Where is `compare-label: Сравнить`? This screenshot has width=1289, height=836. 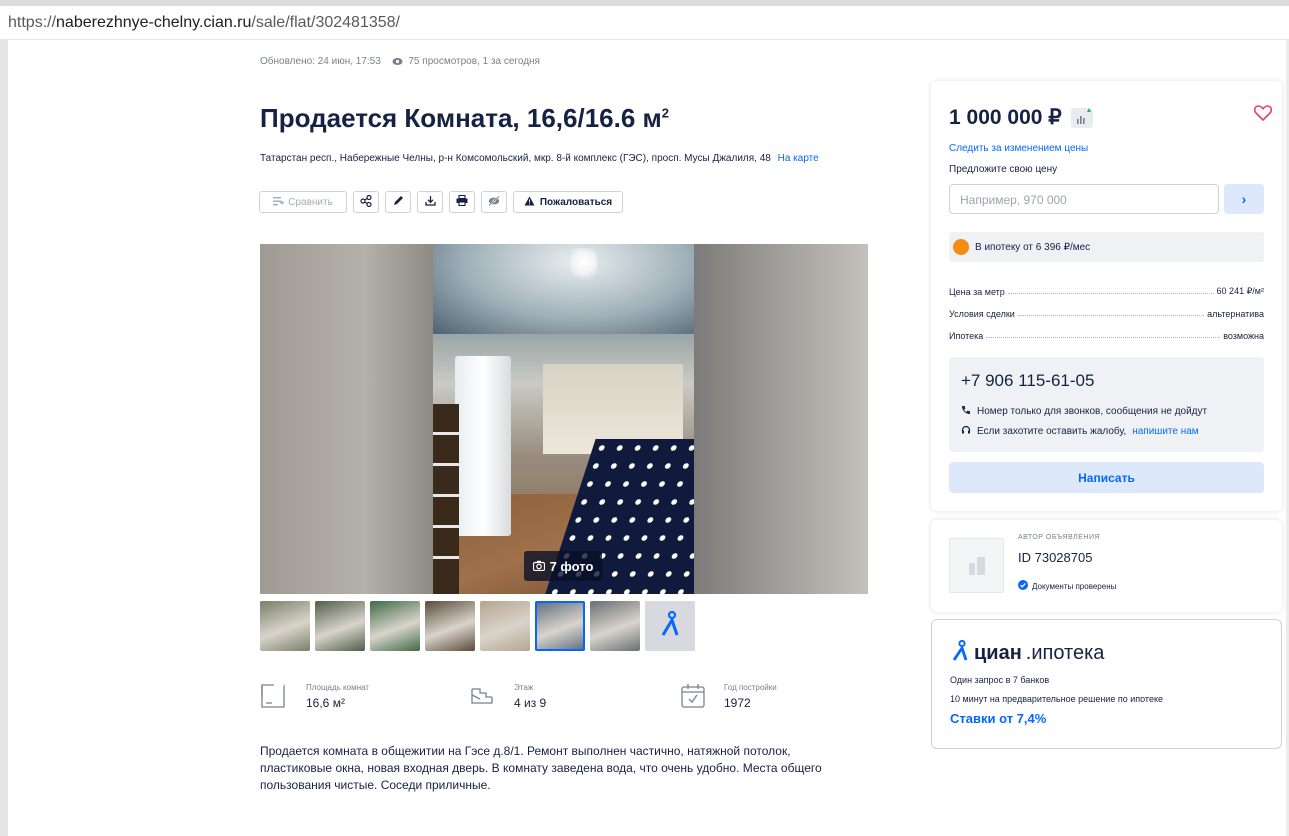
compare-label: Сравнить is located at coordinates (310, 202).